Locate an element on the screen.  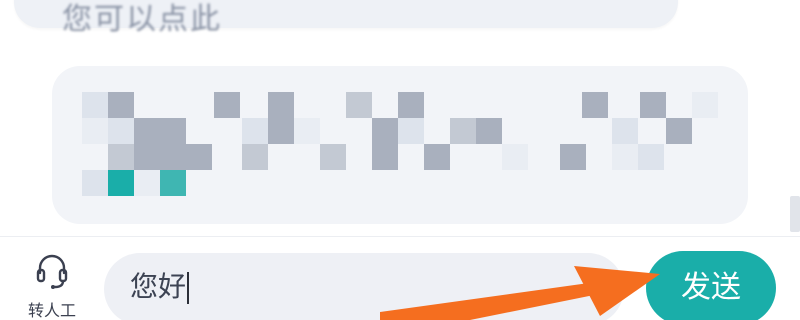
message-bubble-previous: 您可以点此 is located at coordinates (346, 18).